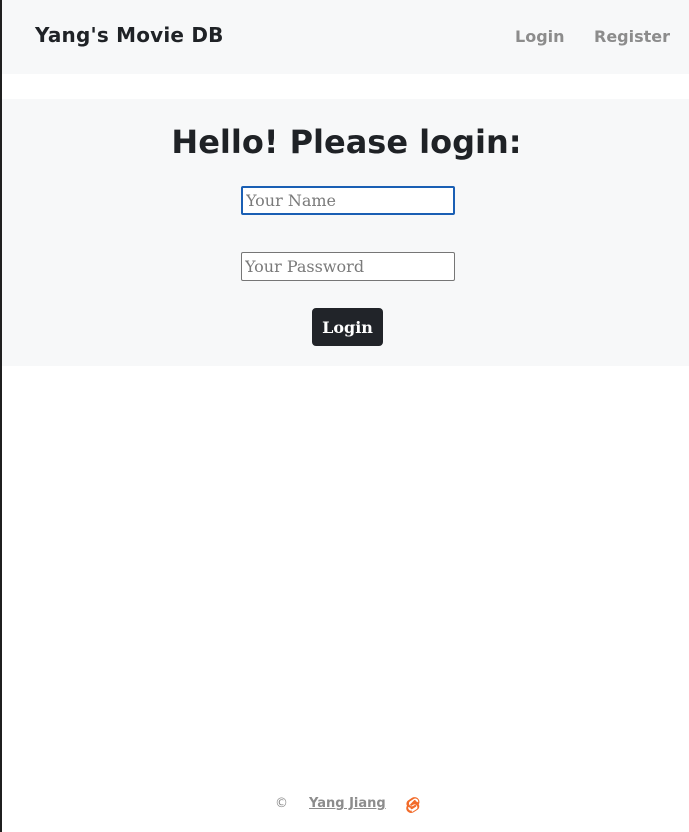 The image size is (689, 832). What do you see at coordinates (346, 142) in the screenshot?
I see `page-title: Hello! Please login:` at bounding box center [346, 142].